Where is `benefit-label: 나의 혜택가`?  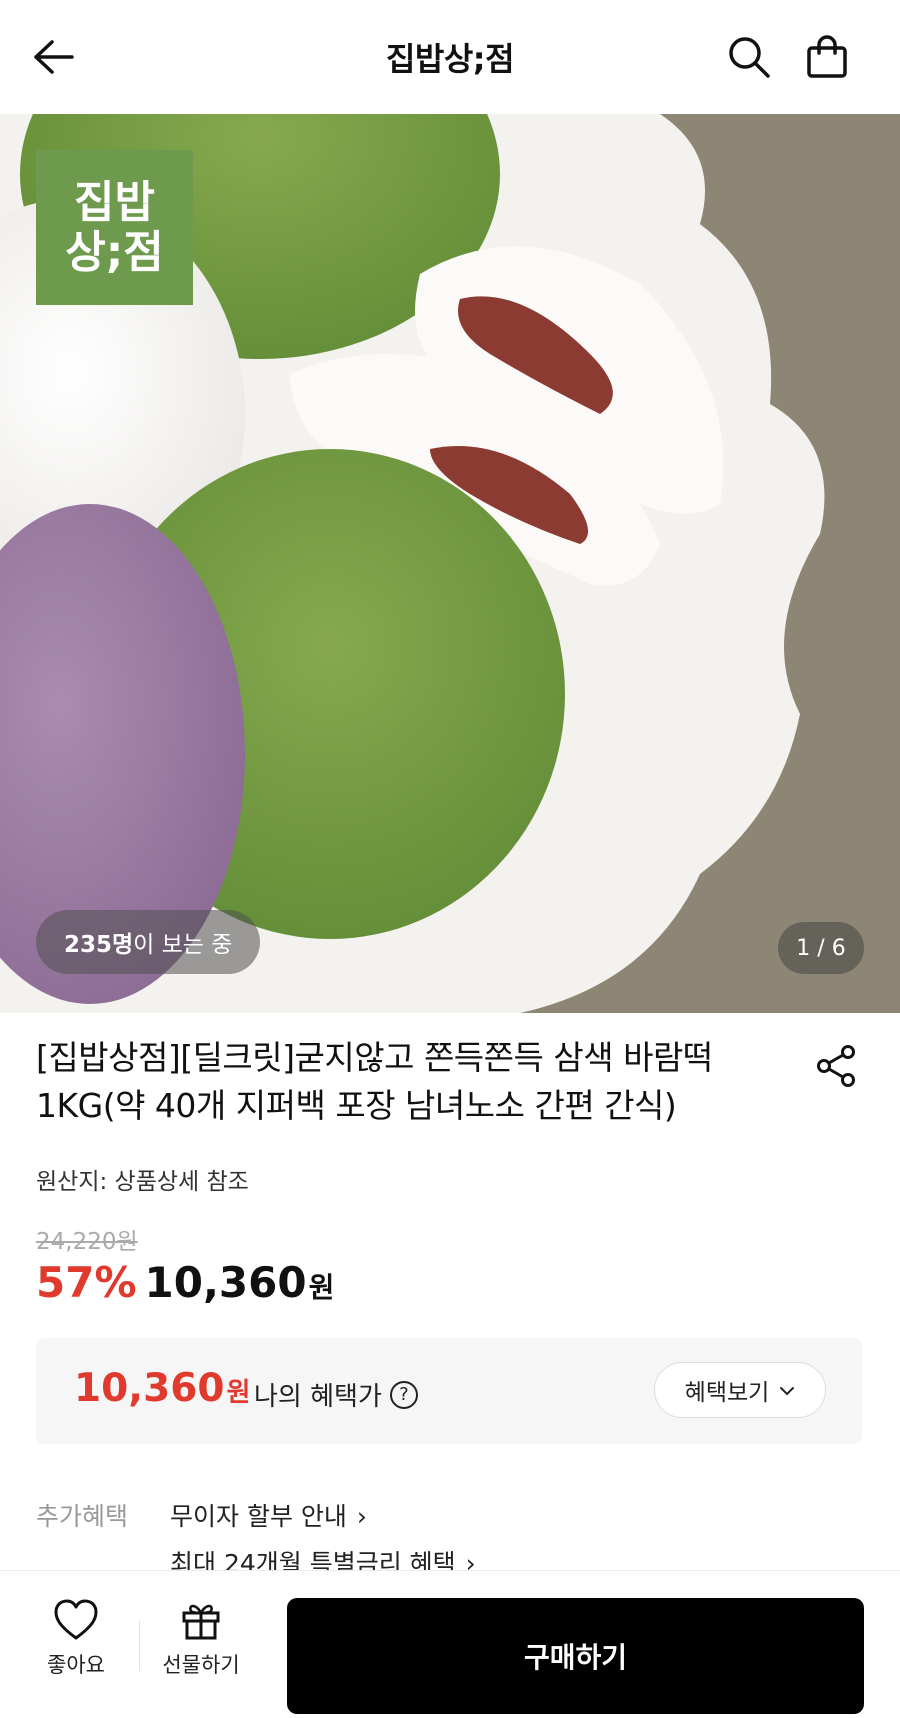 benefit-label: 나의 혜택가 is located at coordinates (318, 1397).